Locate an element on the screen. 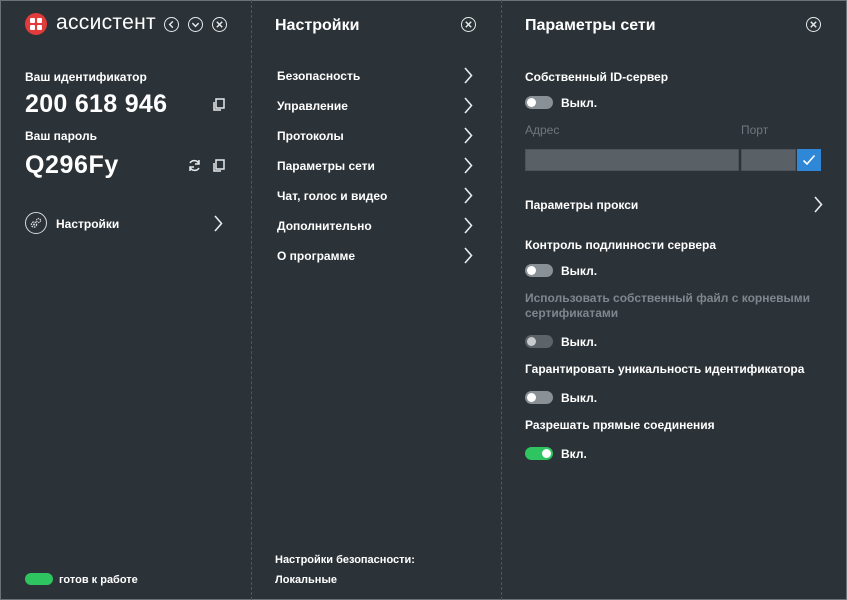 This screenshot has height=600, width=847. menu-item-label: Безопасность is located at coordinates (319, 76).